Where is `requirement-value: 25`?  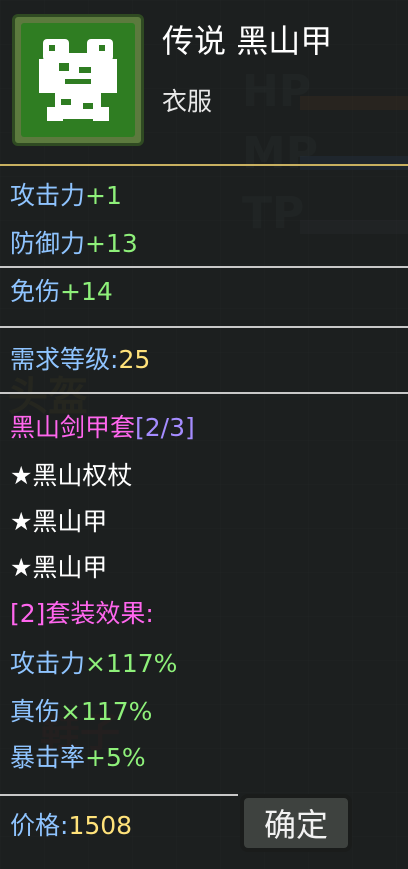 requirement-value: 25 is located at coordinates (134, 359).